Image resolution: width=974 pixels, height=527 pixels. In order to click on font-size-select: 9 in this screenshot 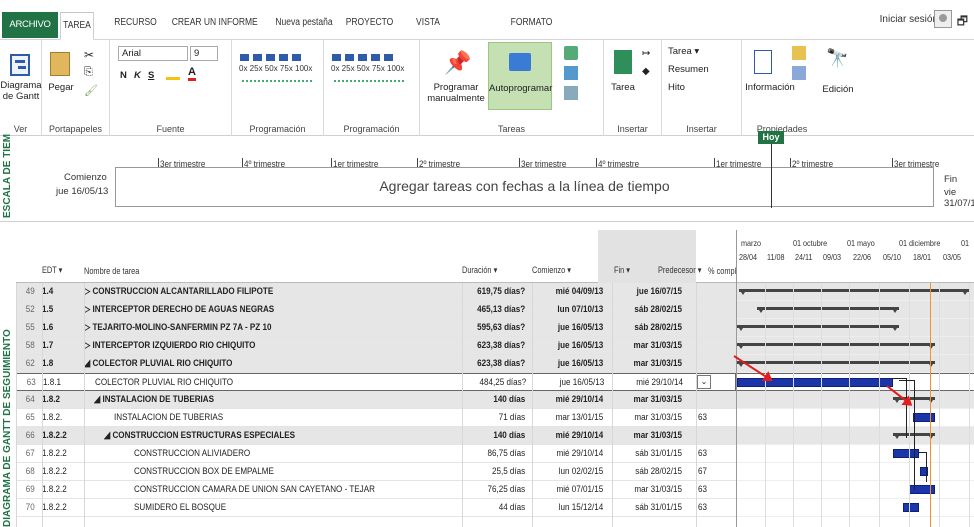, I will do `click(204, 53)`.